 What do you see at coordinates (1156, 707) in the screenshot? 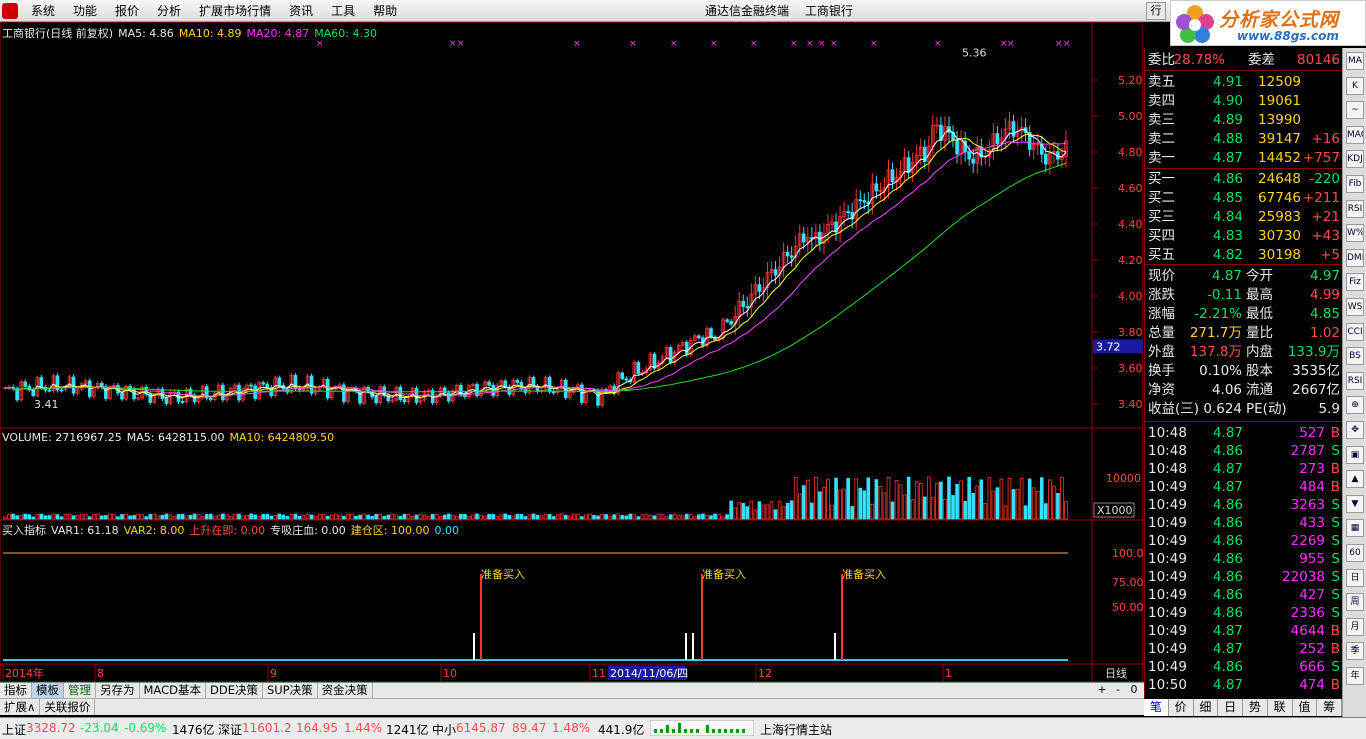
I see `quote-tab-0: 笔` at bounding box center [1156, 707].